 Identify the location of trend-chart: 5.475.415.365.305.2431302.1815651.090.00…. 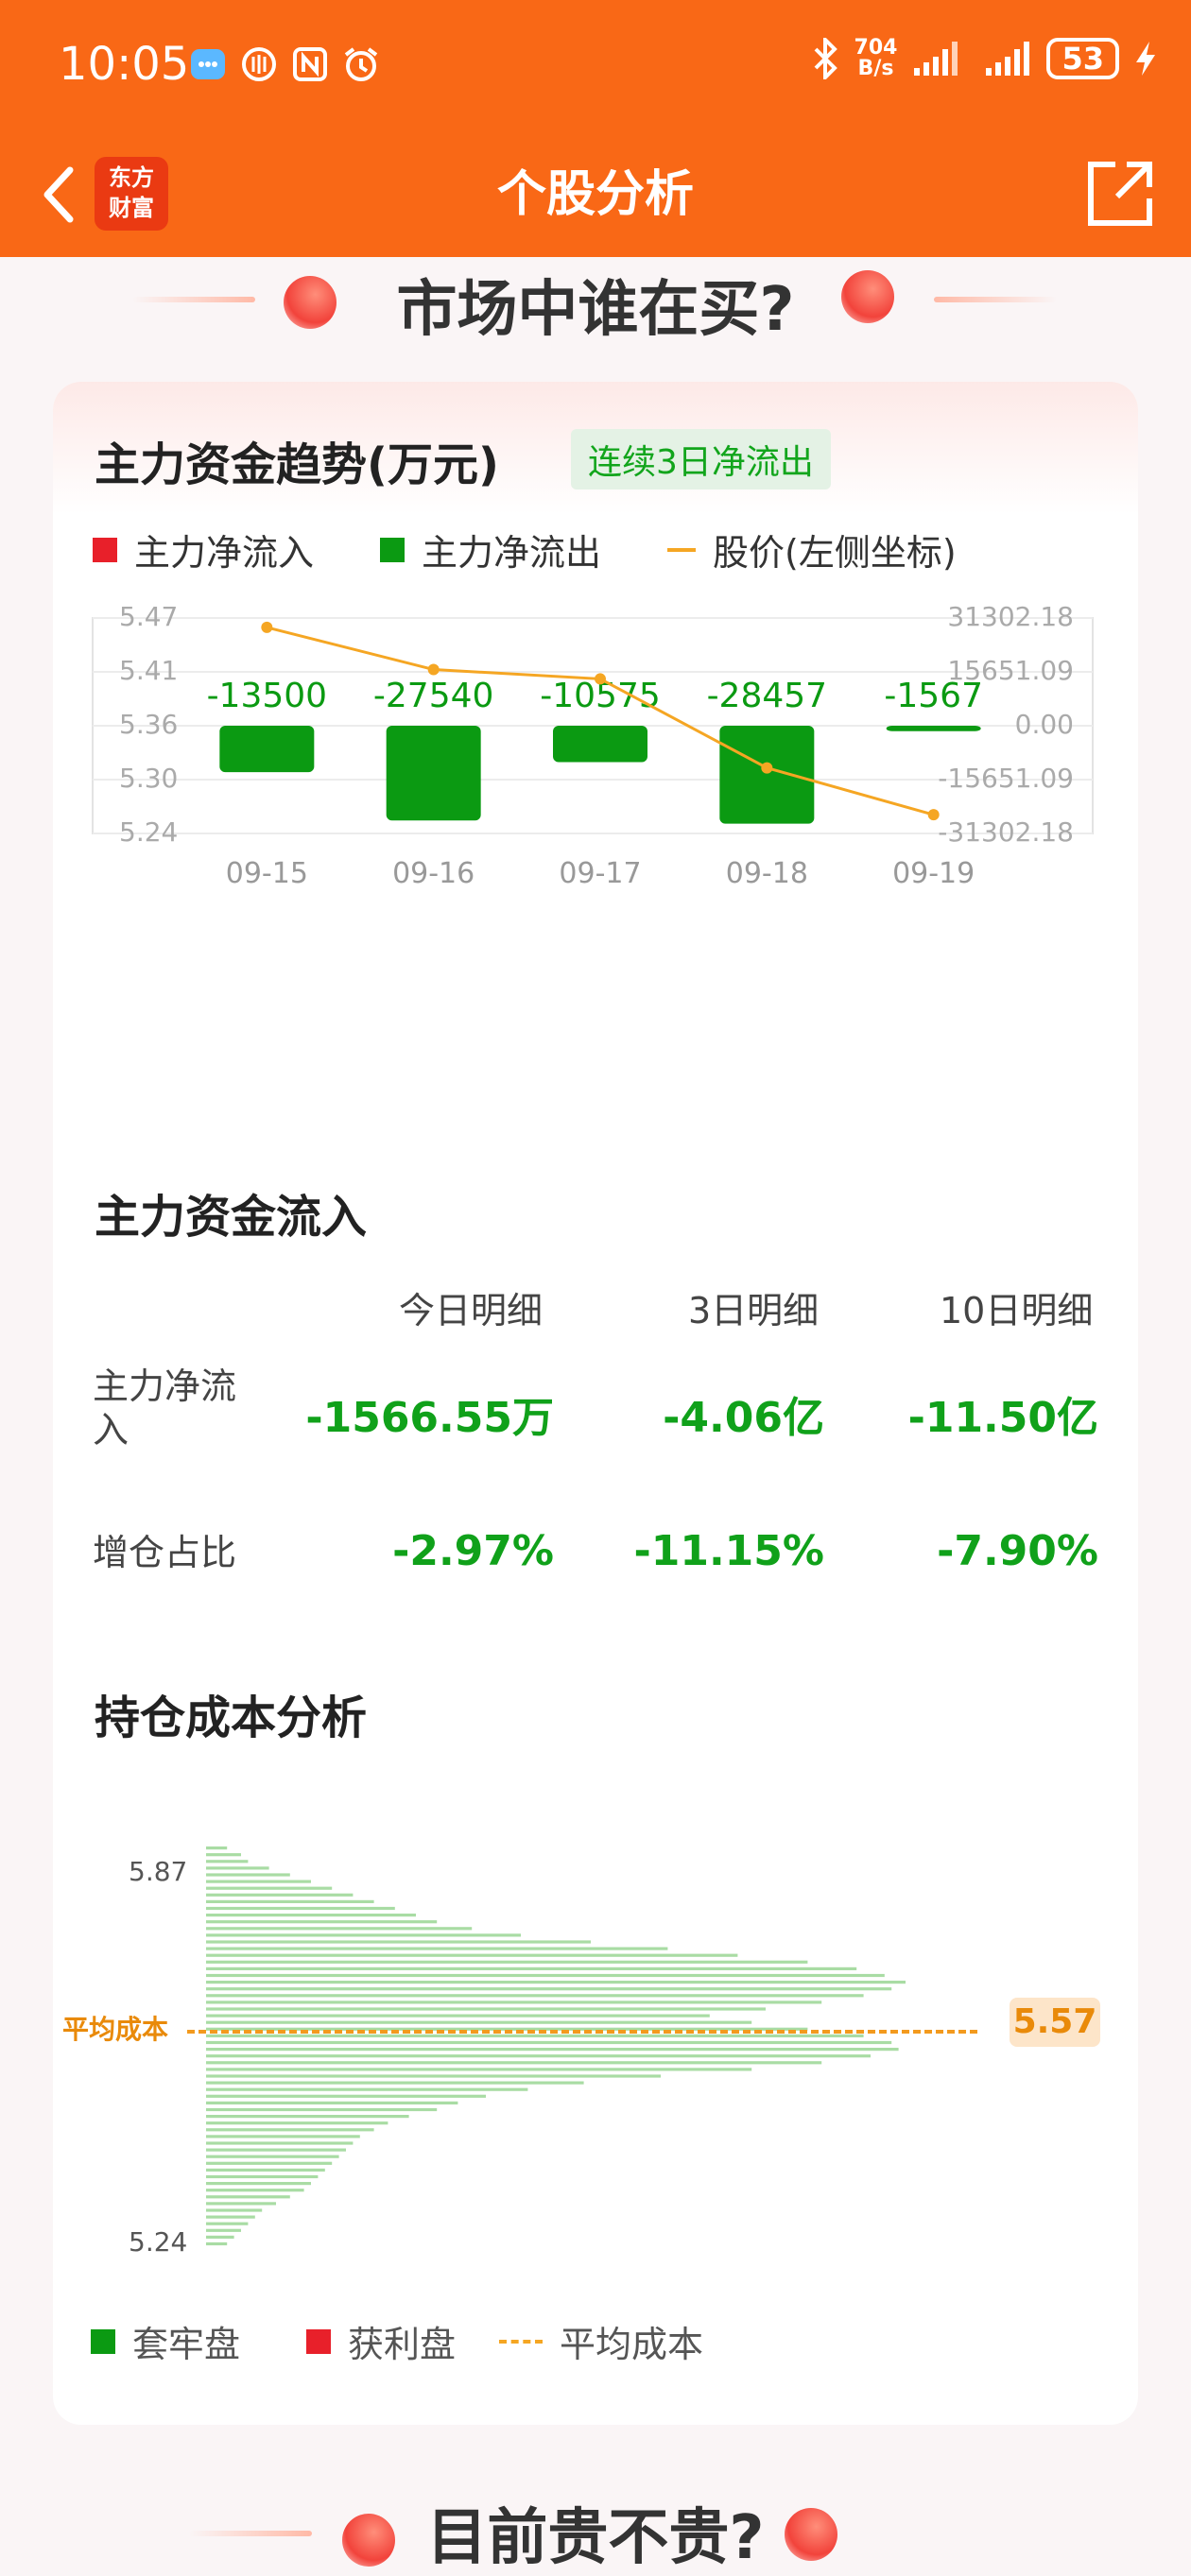
(593, 745).